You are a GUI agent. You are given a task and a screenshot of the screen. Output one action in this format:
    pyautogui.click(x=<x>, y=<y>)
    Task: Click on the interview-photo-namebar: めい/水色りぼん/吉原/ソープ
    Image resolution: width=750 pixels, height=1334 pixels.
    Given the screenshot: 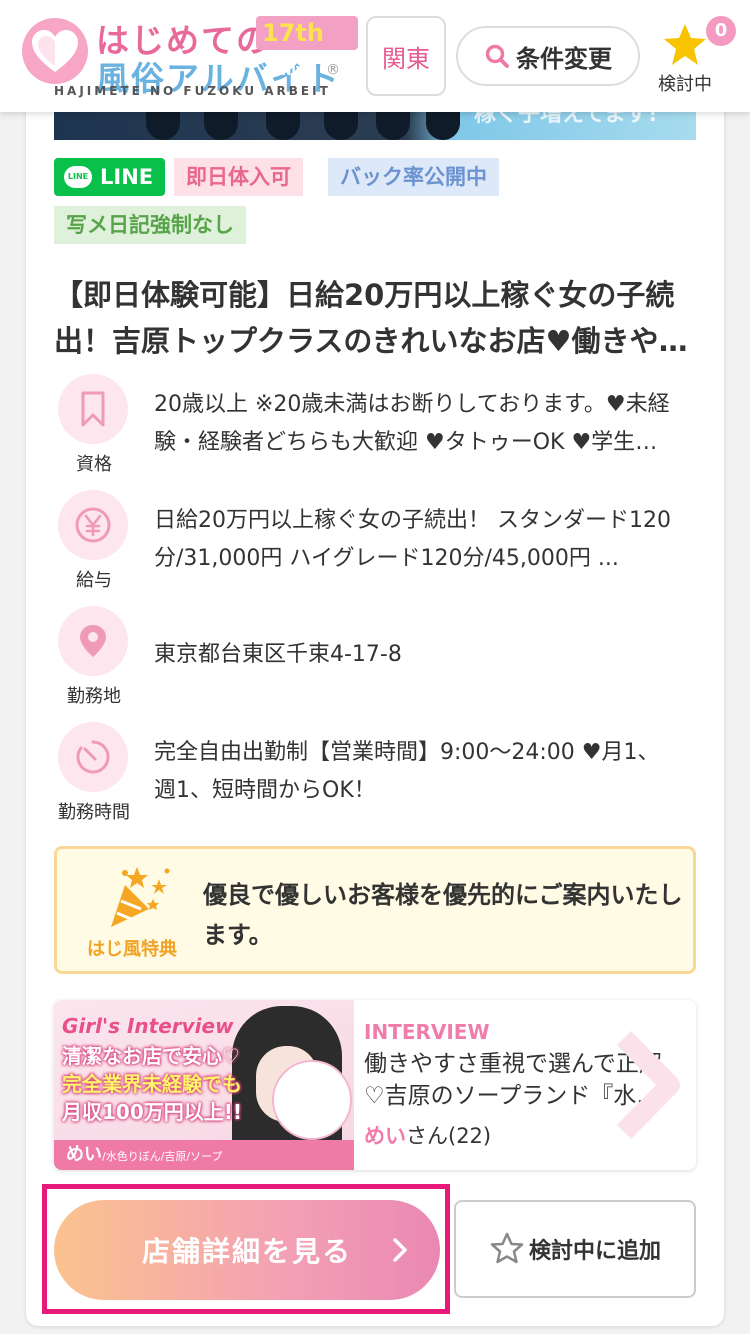 What is the action you would take?
    pyautogui.click(x=204, y=1155)
    